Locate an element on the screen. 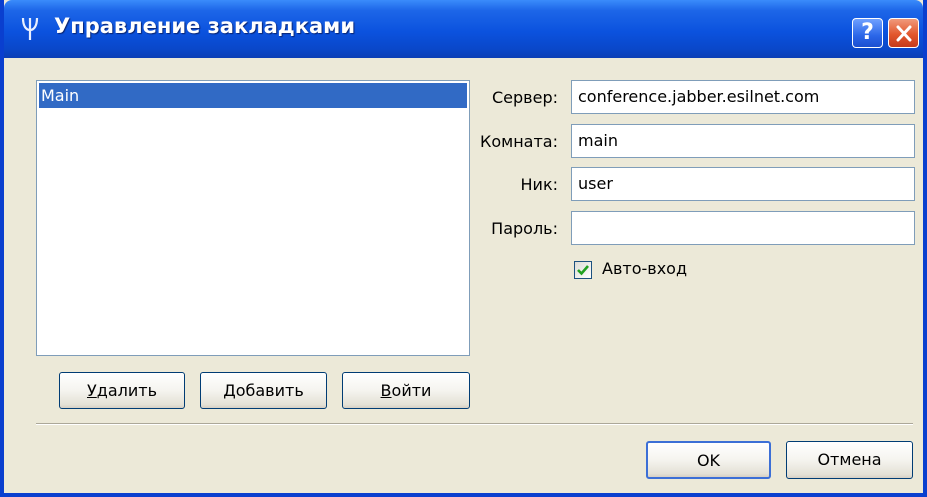  window-title: Управление закладками is located at coordinates (205, 26).